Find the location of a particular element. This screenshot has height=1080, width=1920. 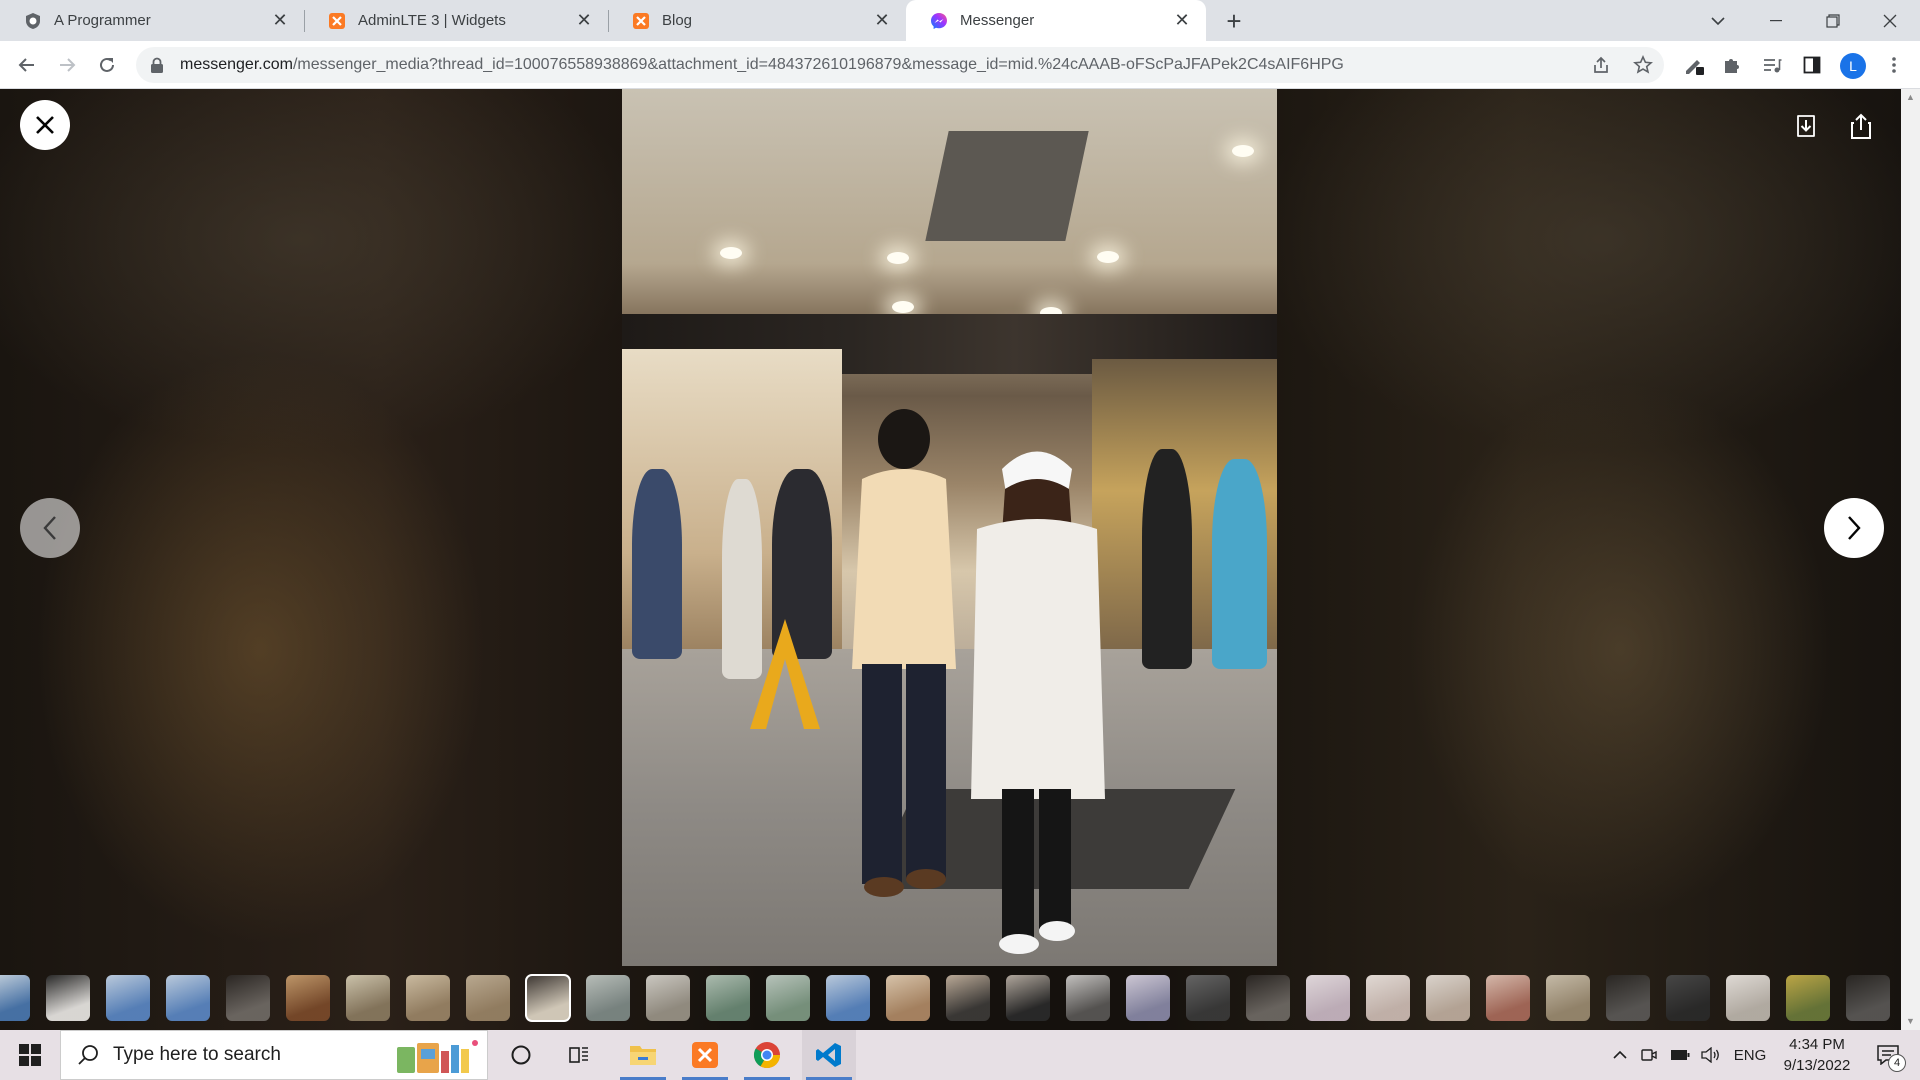

new-tab-button: + is located at coordinates (1234, 21).